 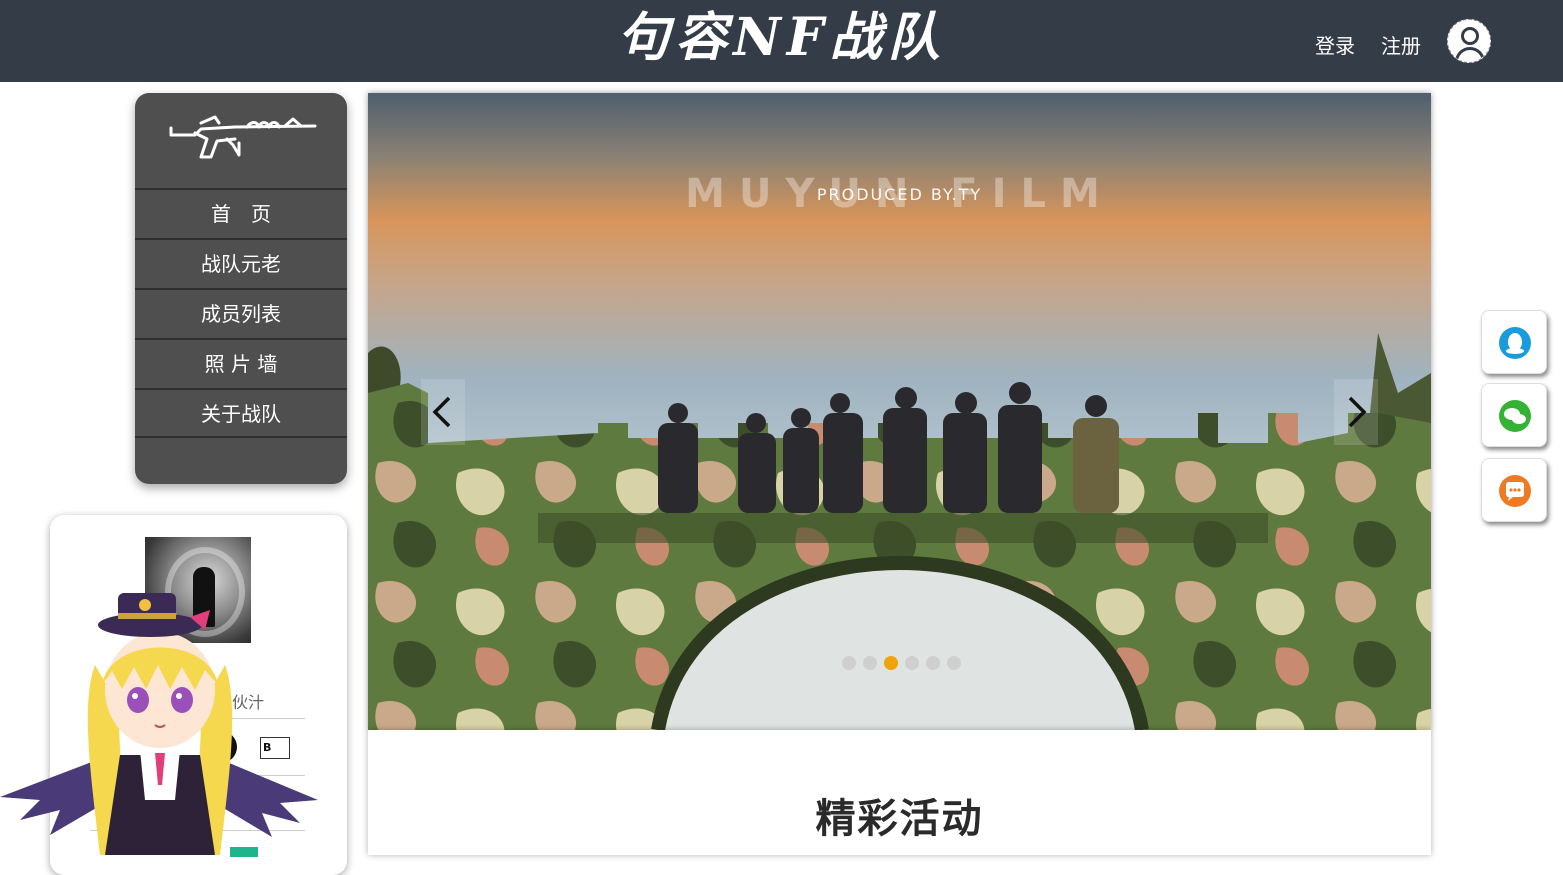 What do you see at coordinates (899, 792) in the screenshot?
I see `activities-section: 精彩活动` at bounding box center [899, 792].